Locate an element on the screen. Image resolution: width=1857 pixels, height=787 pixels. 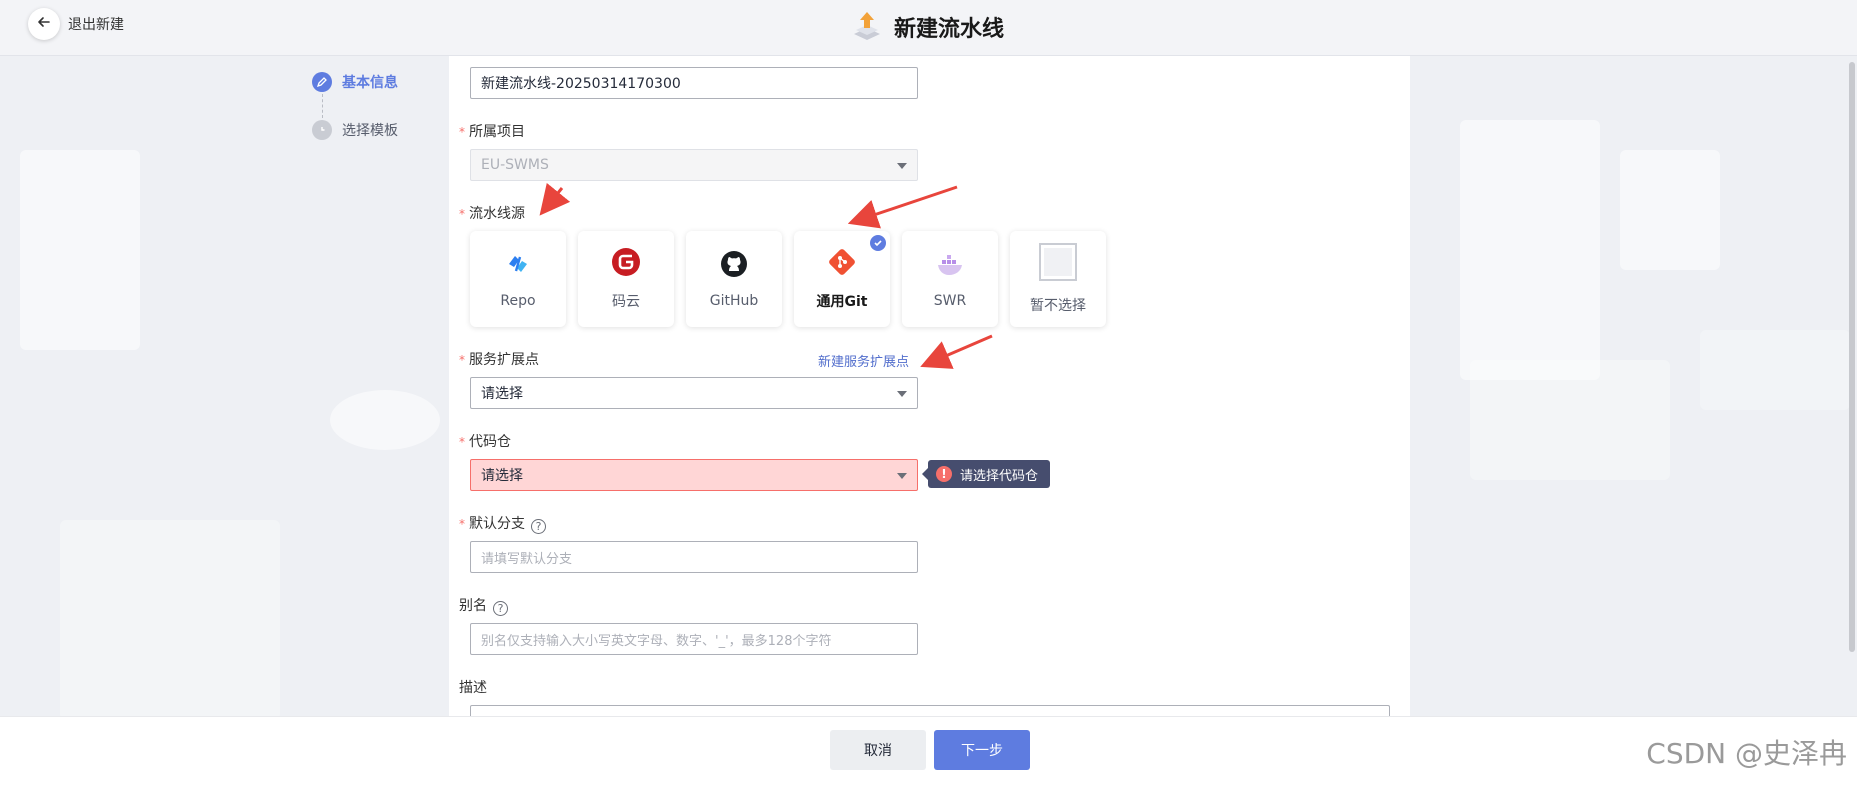
source-card-git: 通用Git is located at coordinates (842, 279).